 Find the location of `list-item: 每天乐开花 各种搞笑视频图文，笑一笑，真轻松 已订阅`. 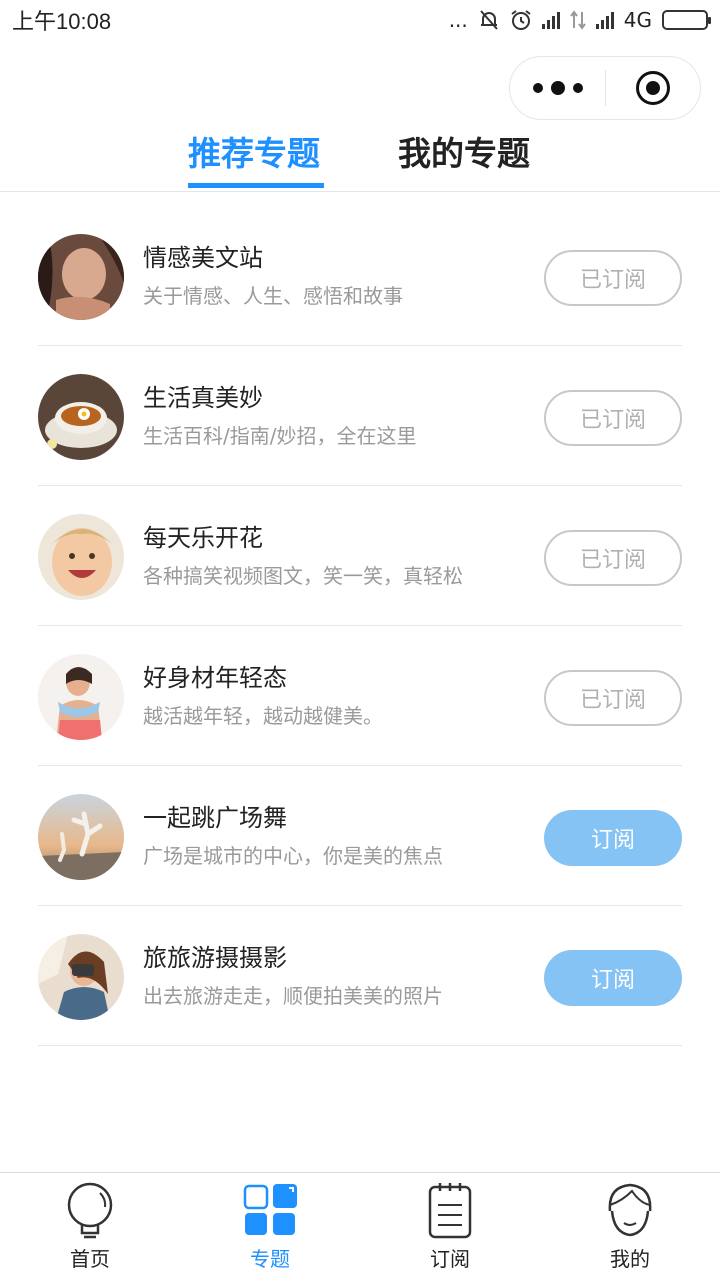

list-item: 每天乐开花 各种搞笑视频图文，笑一笑，真轻松 已订阅 is located at coordinates (360, 556).